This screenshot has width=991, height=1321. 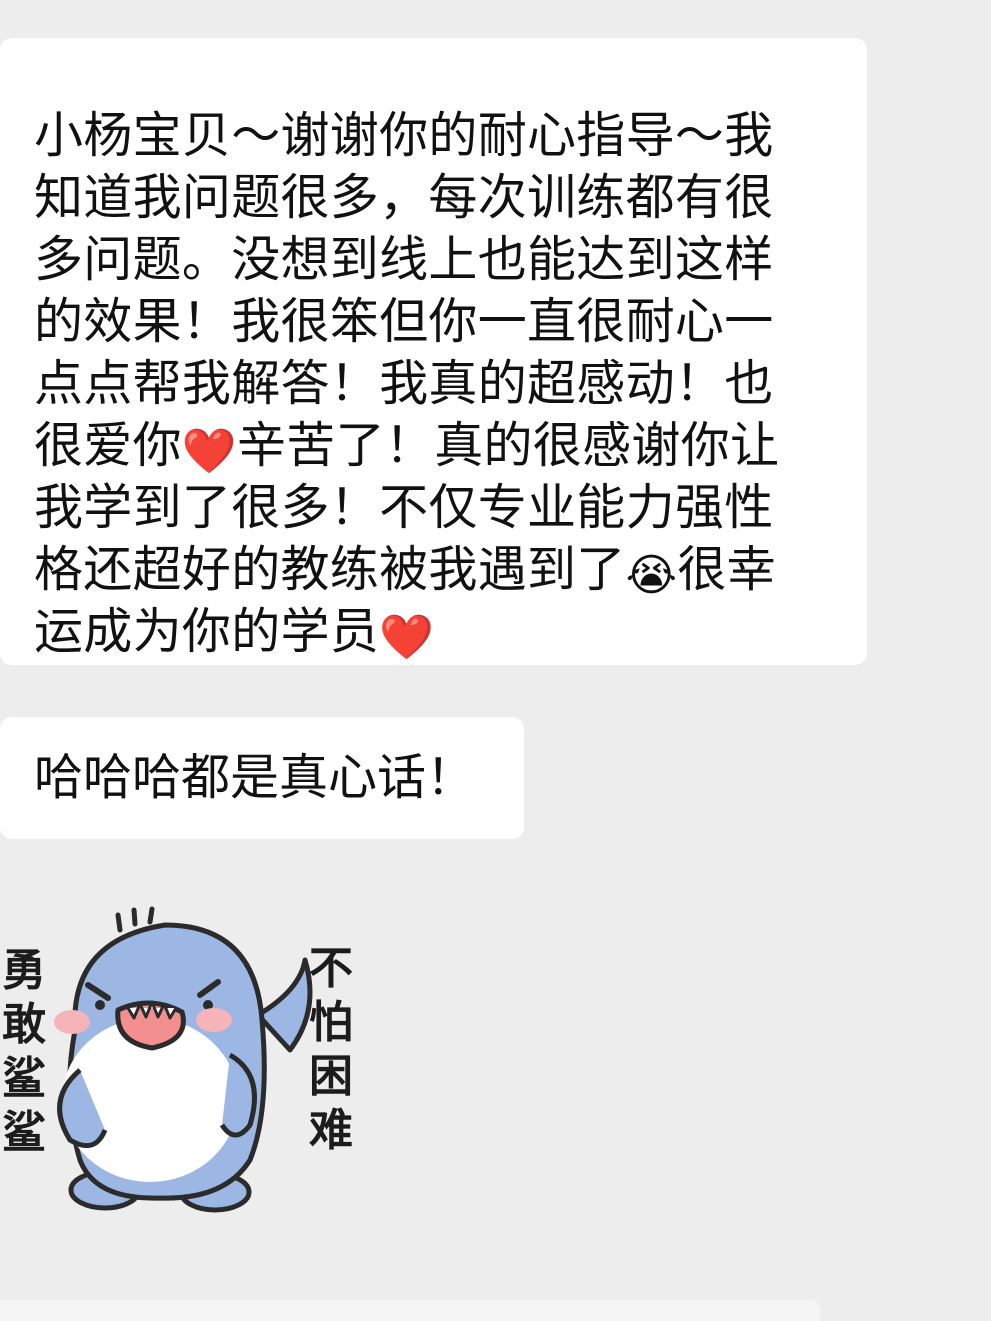 I want to click on input-bar-edge, so click(x=410, y=1310).